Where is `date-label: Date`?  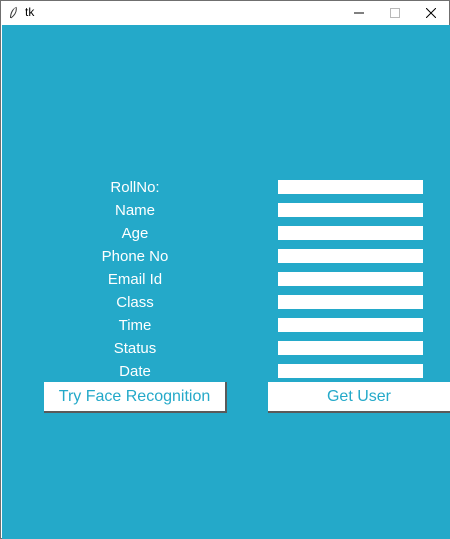 date-label: Date is located at coordinates (135, 371).